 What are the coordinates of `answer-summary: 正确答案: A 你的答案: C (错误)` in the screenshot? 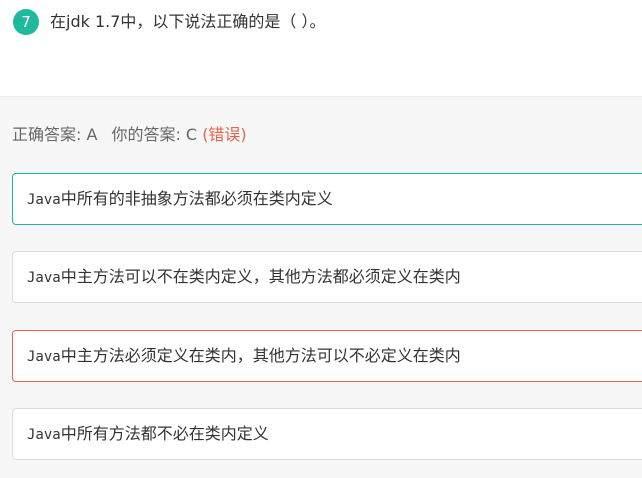 It's located at (129, 135).